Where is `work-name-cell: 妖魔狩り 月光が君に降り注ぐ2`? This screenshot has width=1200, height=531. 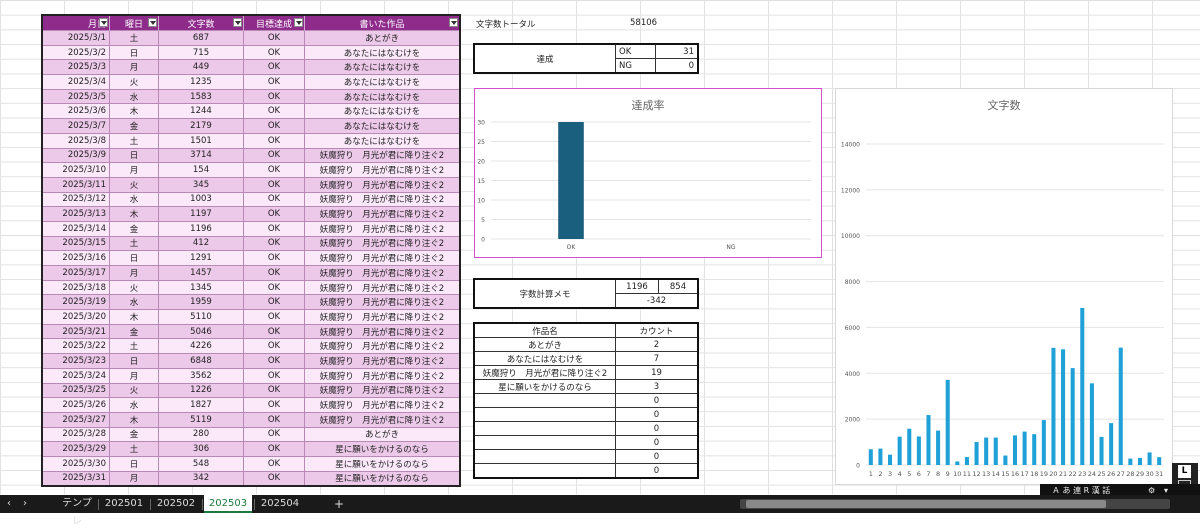
work-name-cell: 妖魔狩り 月光が君に降り注ぐ2 is located at coordinates (544, 372).